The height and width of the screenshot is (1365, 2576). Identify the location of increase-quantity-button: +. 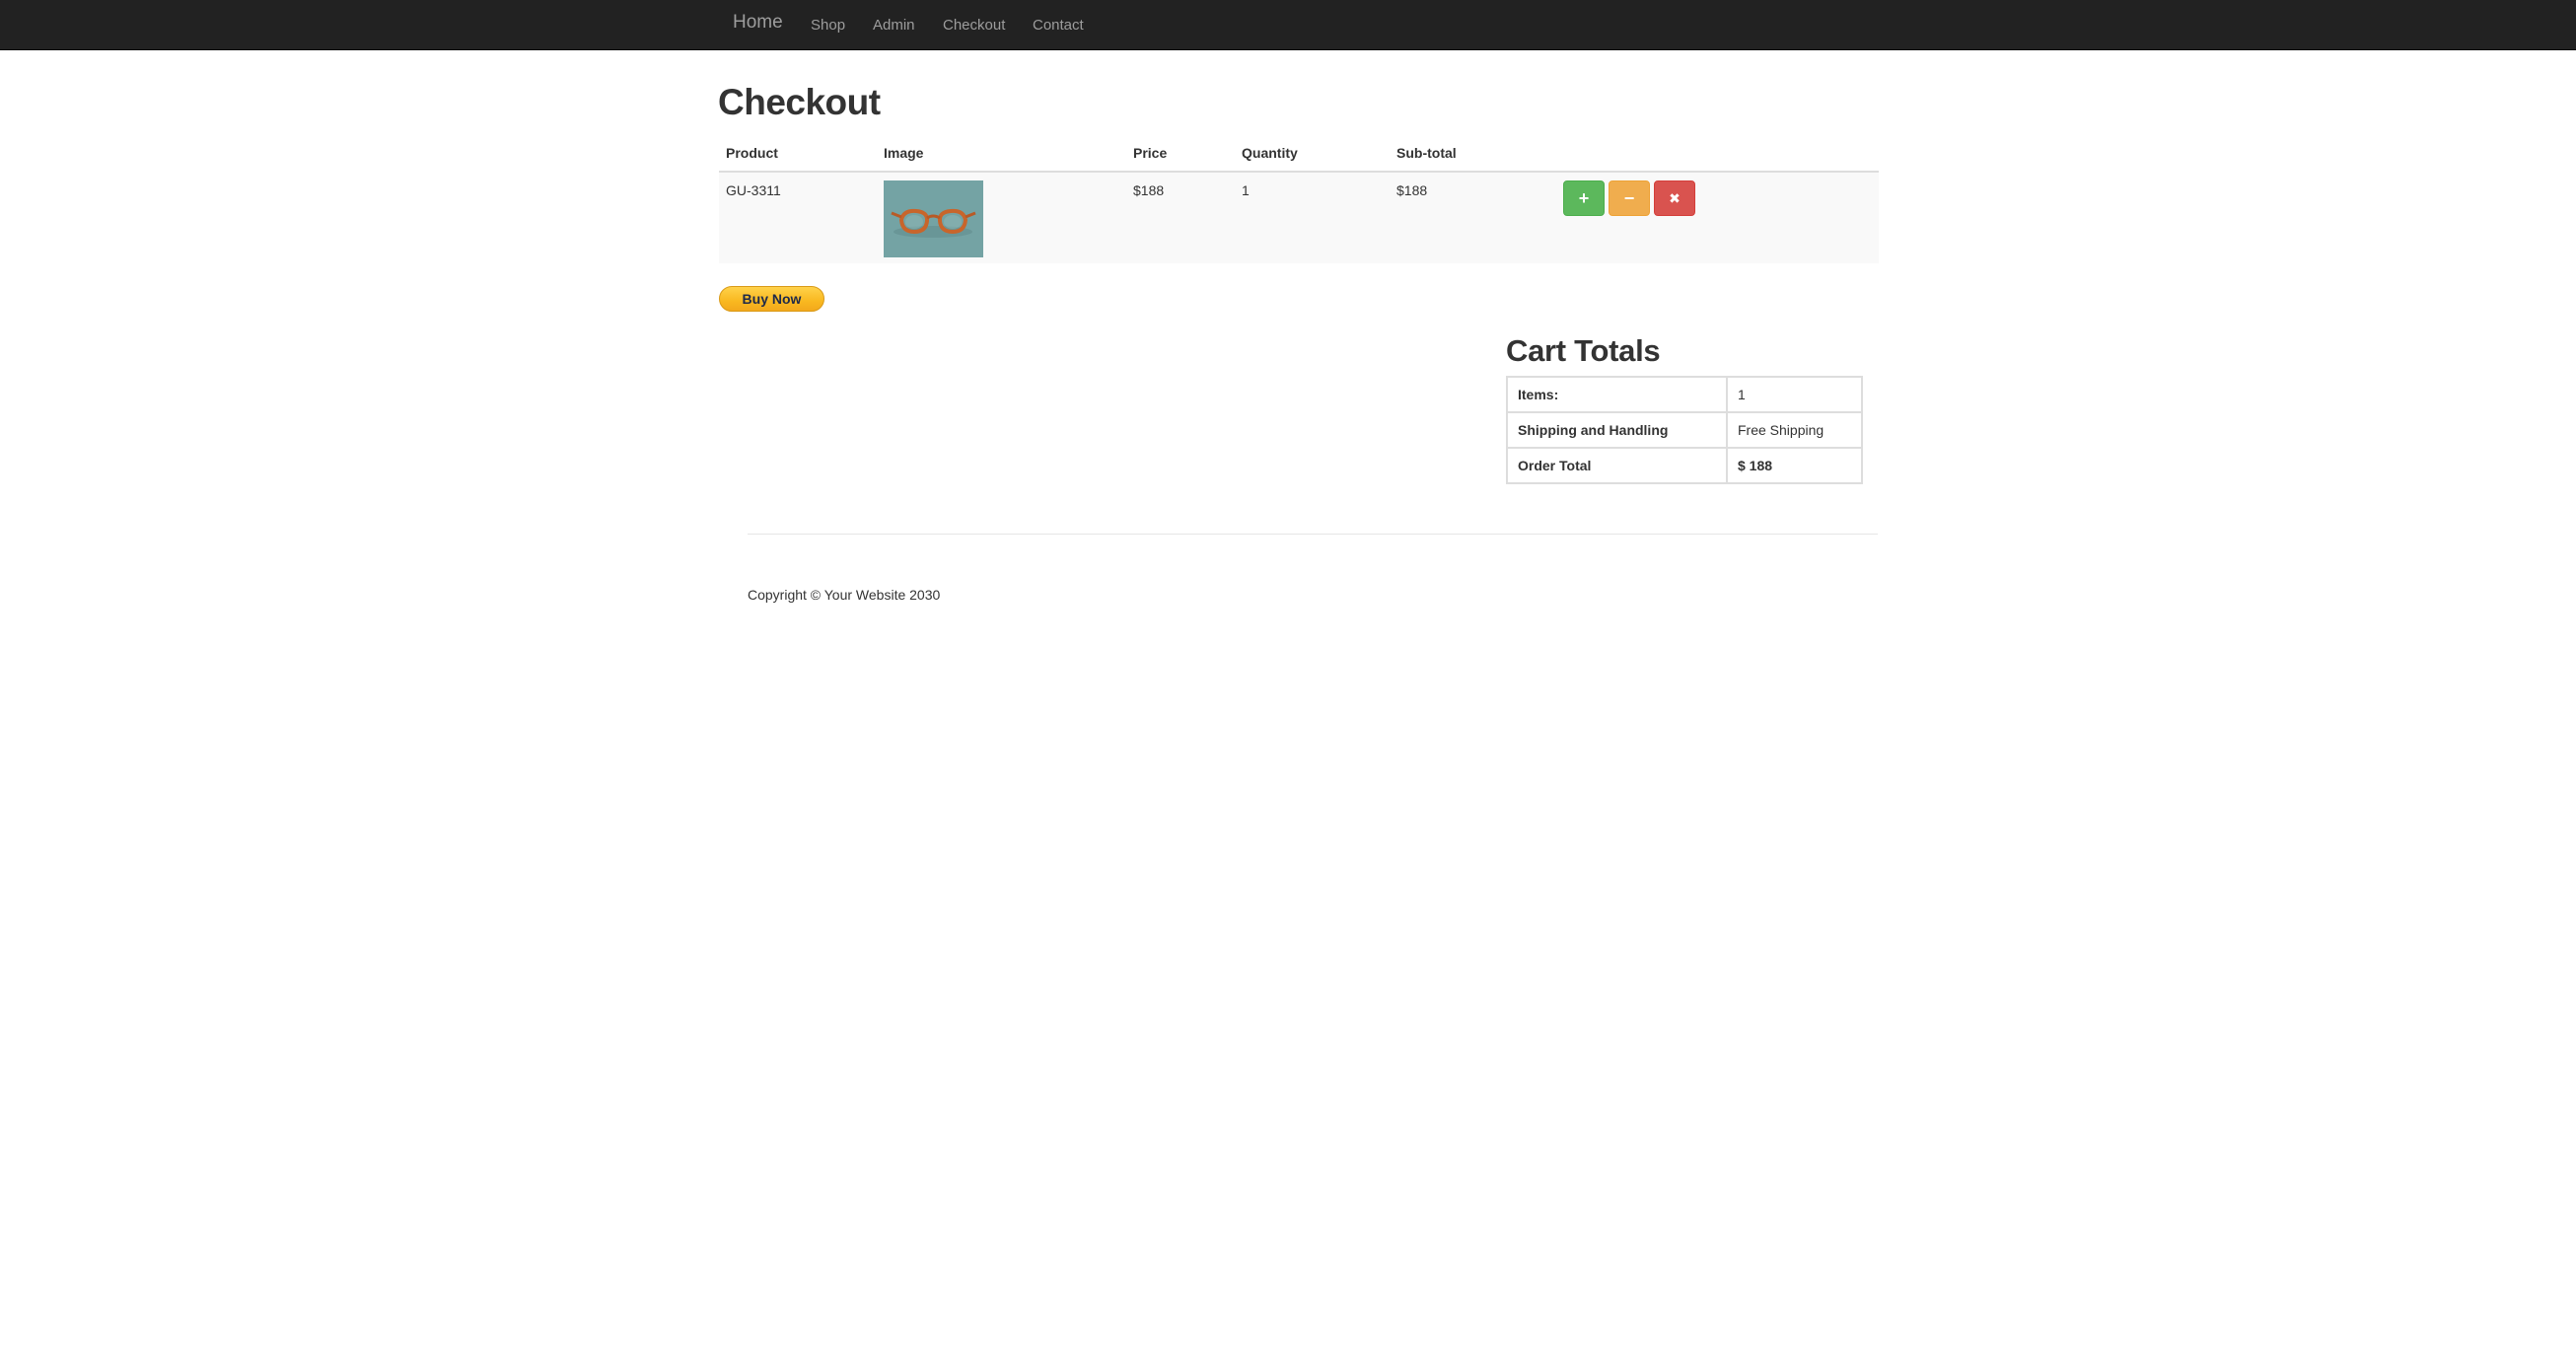
(1584, 198).